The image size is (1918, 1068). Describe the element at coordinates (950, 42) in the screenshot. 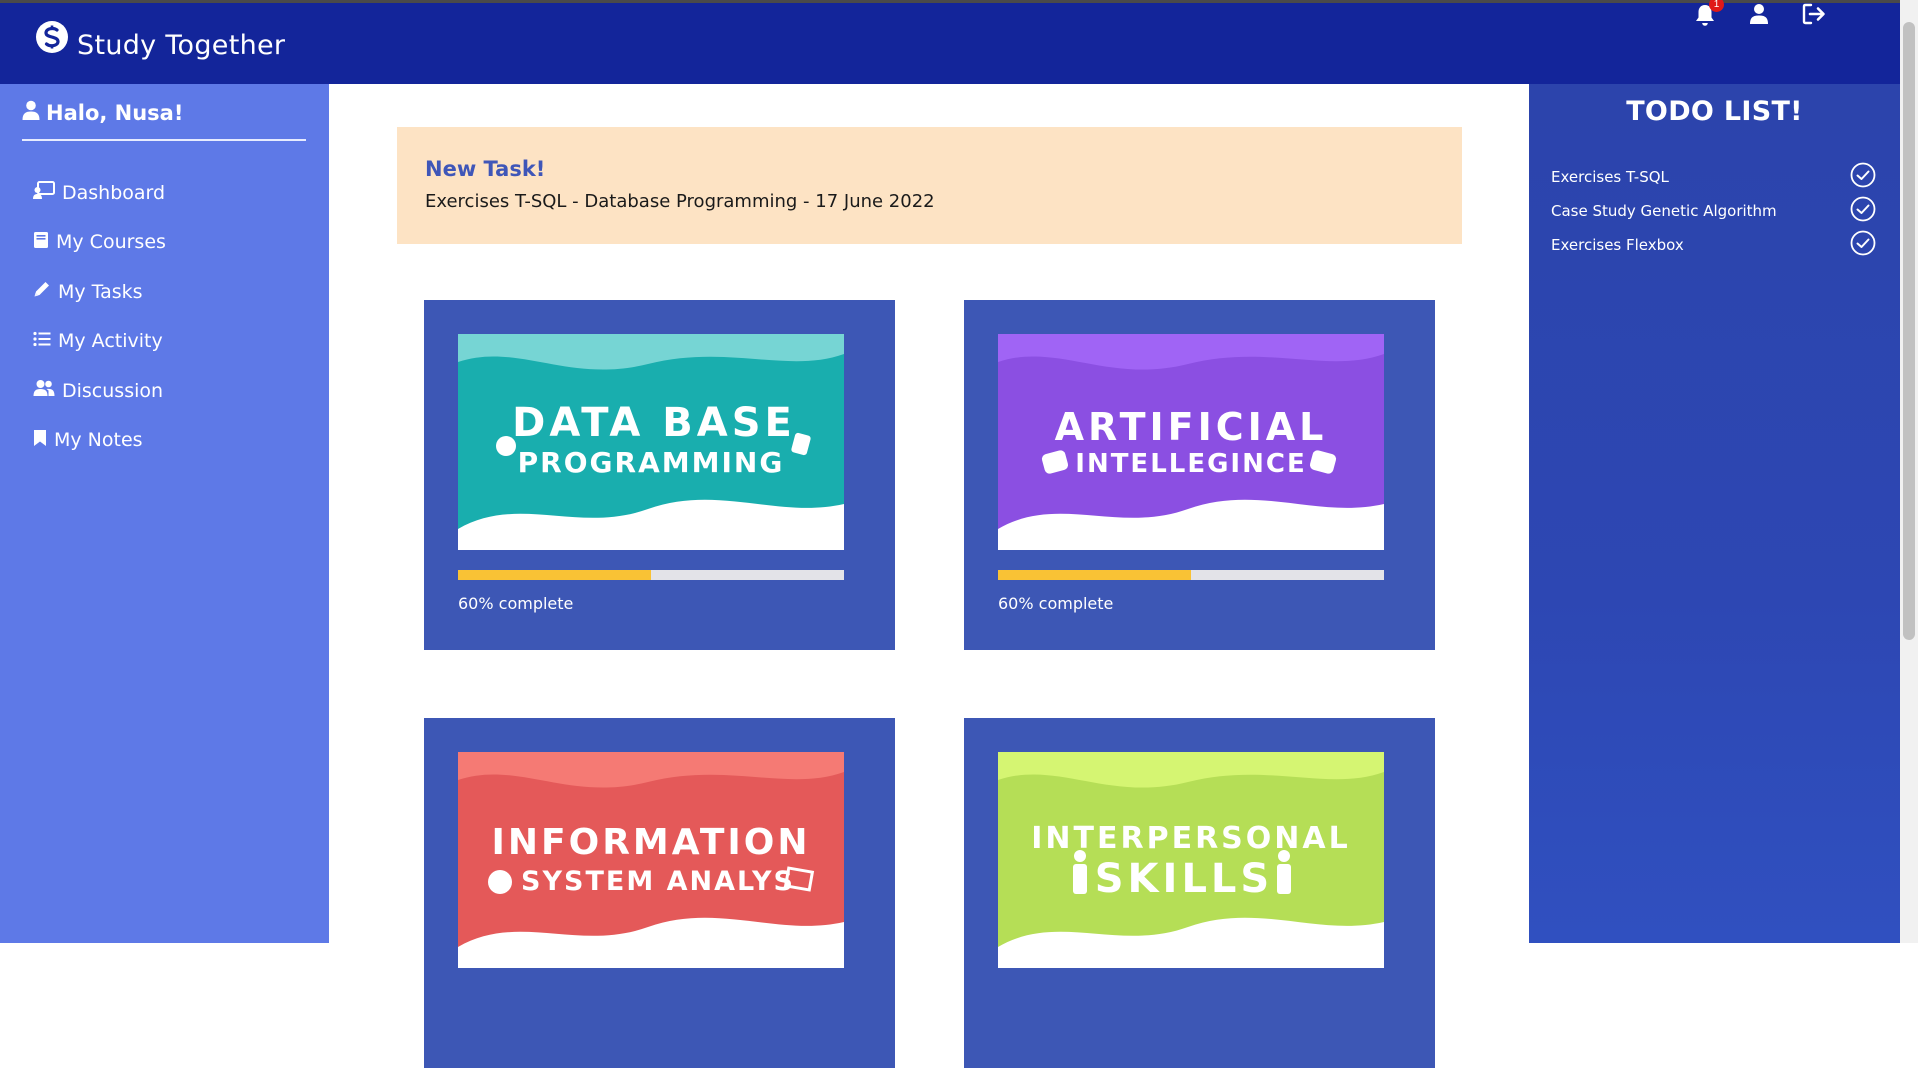

I see `top-bar: Study Together 1` at that location.